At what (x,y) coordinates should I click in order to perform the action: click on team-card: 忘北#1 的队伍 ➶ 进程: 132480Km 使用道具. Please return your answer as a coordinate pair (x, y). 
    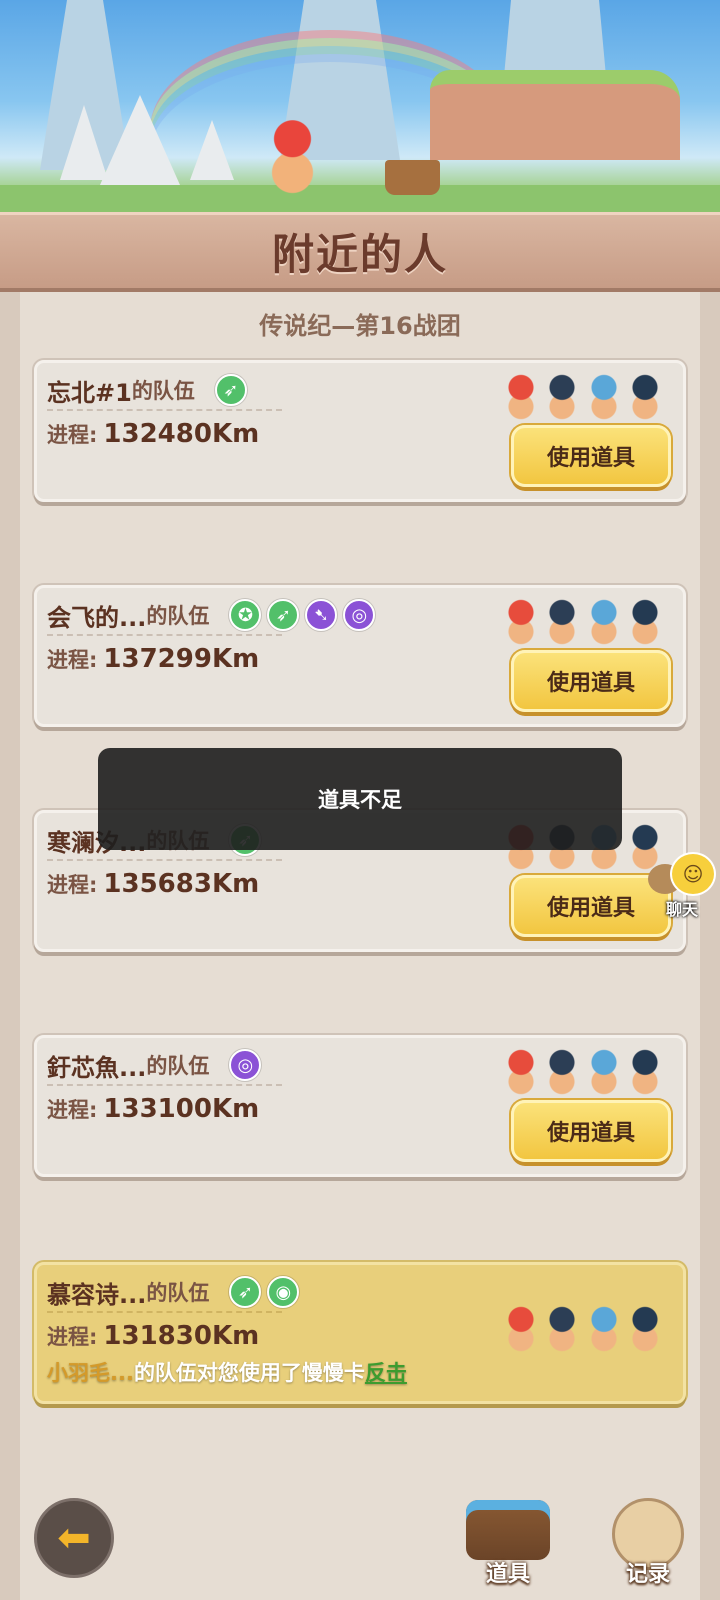
    Looking at the image, I should click on (360, 431).